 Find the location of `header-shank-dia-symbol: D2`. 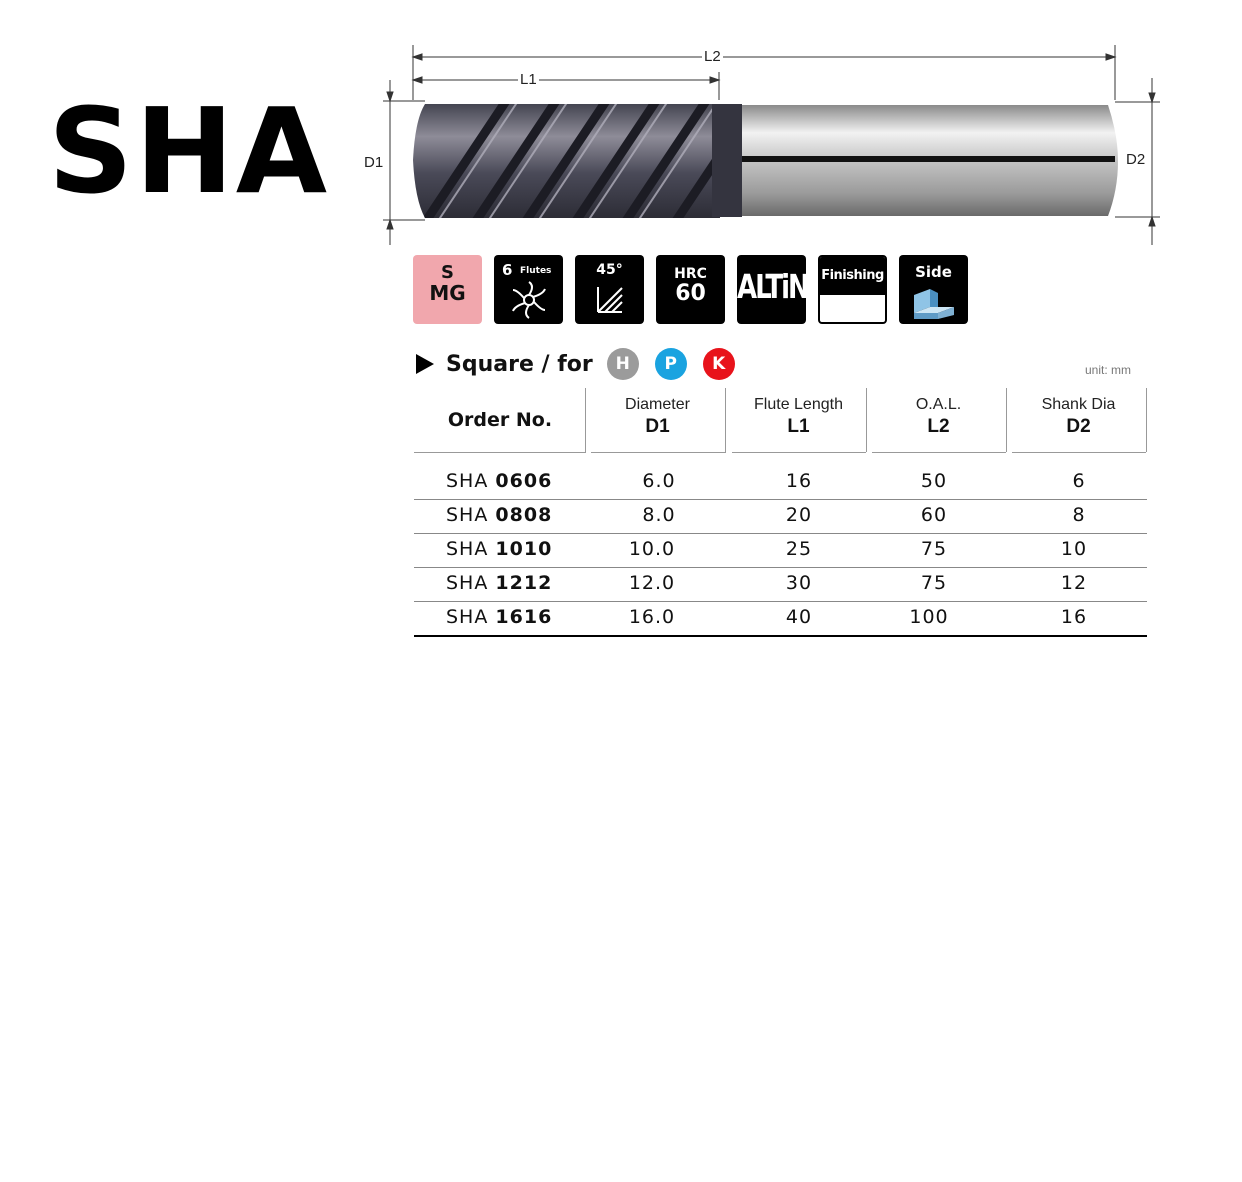

header-shank-dia-symbol: D2 is located at coordinates (1078, 426).